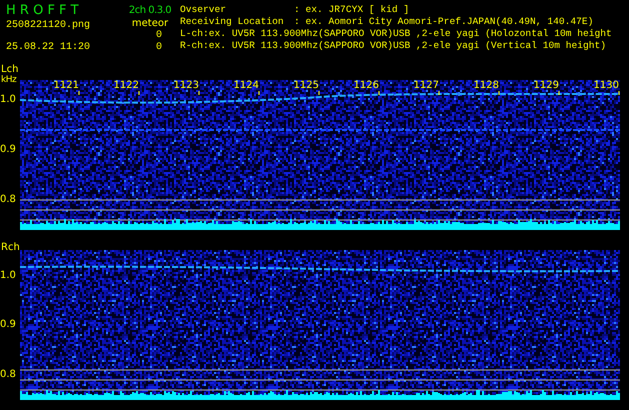  Describe the element at coordinates (486, 85) in the screenshot. I see `time-label: 1128` at that location.